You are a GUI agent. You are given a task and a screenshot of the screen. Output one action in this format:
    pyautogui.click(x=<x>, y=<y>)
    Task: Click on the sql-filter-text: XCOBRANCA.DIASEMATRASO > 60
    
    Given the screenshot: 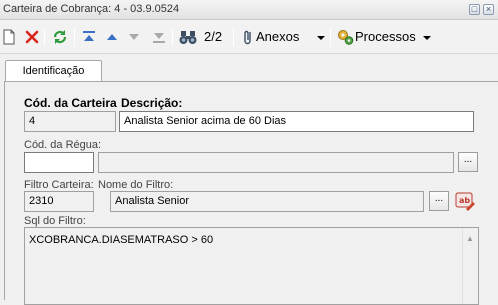 What is the action you would take?
    pyautogui.click(x=121, y=240)
    